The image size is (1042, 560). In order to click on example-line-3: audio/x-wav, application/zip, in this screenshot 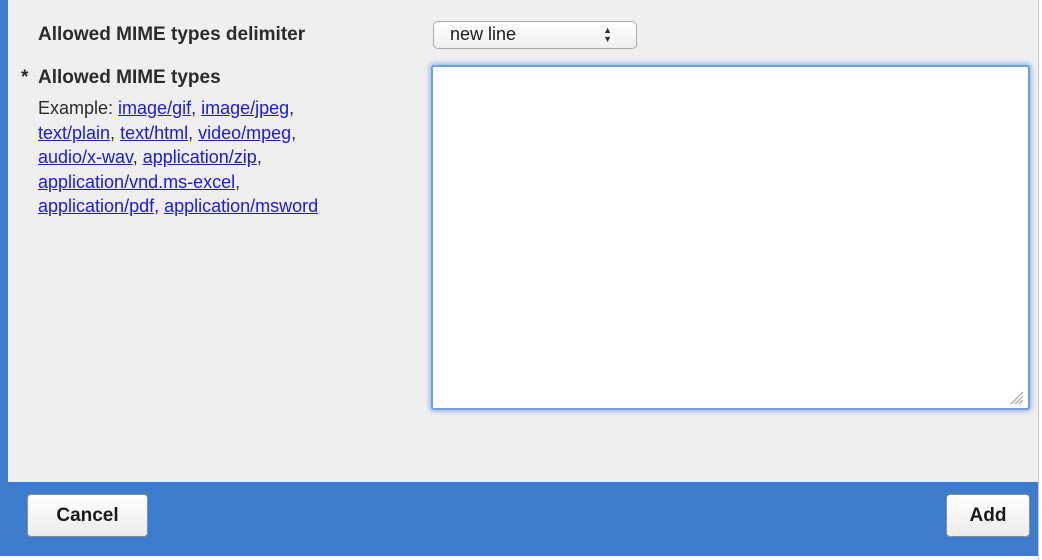, I will do `click(228, 157)`.